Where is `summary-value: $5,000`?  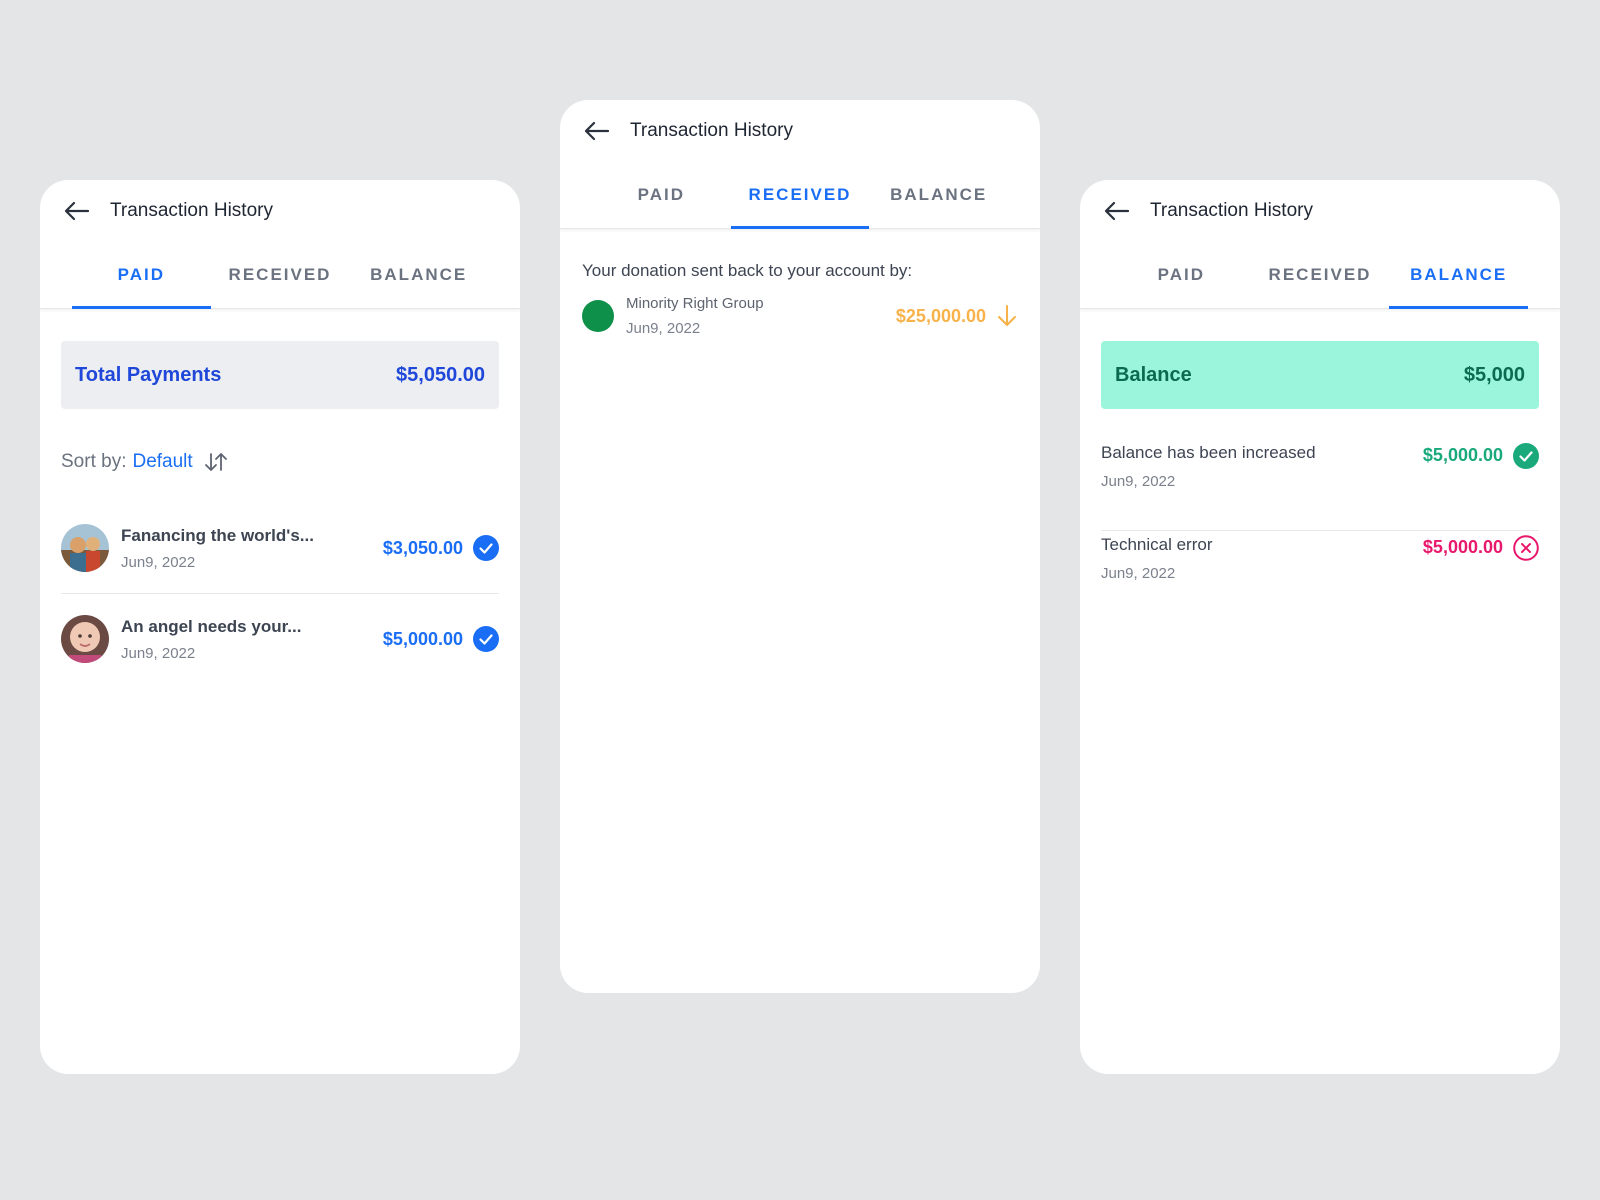
summary-value: $5,000 is located at coordinates (1494, 374).